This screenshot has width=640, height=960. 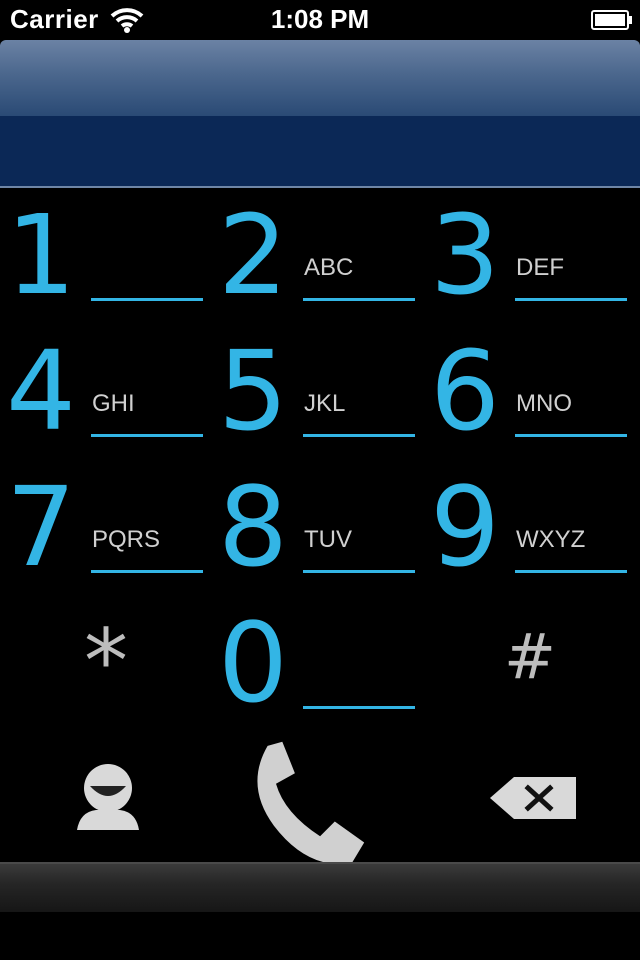 I want to click on key-digit: 7, so click(x=41, y=527).